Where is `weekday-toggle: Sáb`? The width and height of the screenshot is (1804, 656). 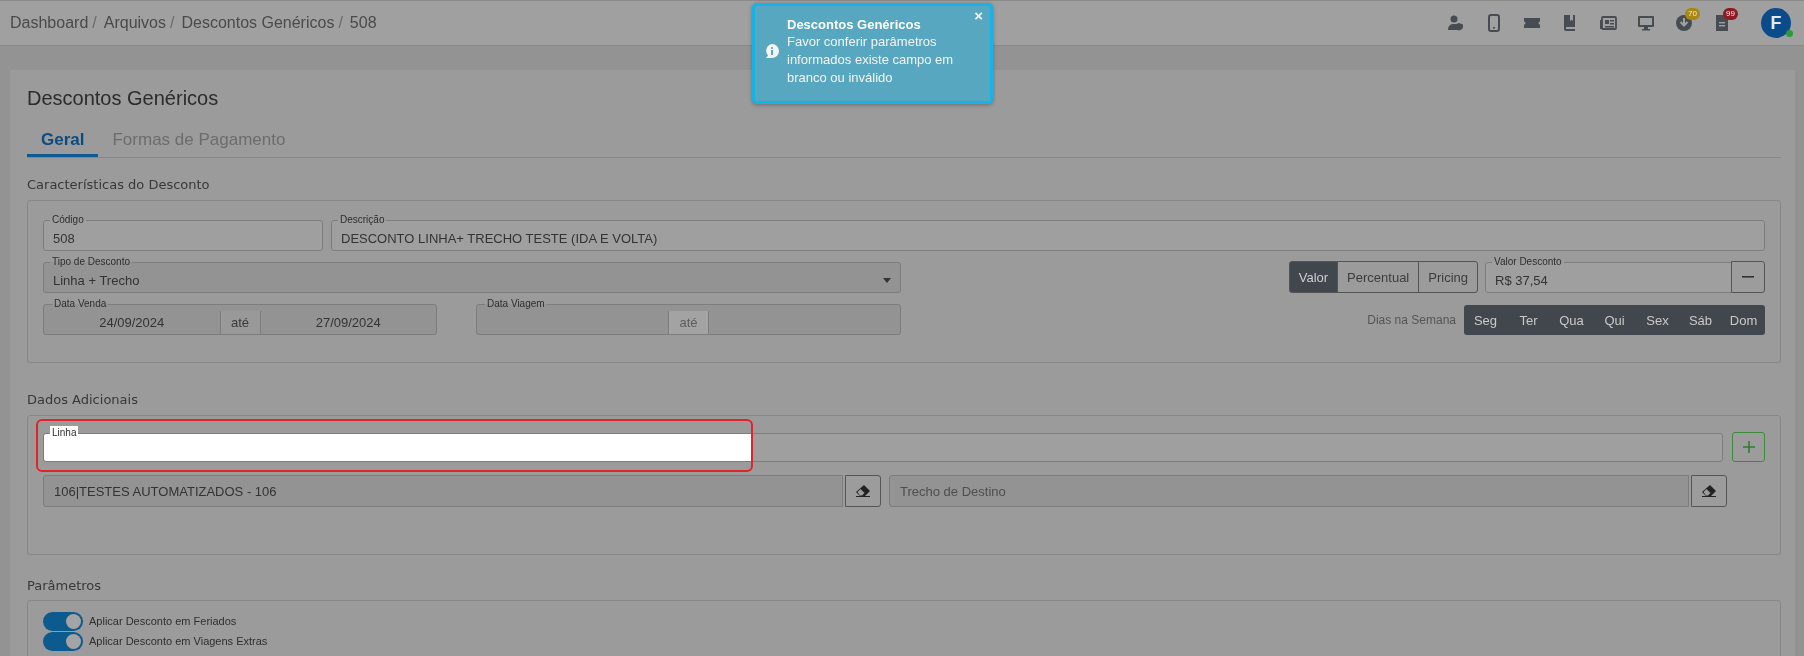 weekday-toggle: Sáb is located at coordinates (1700, 320).